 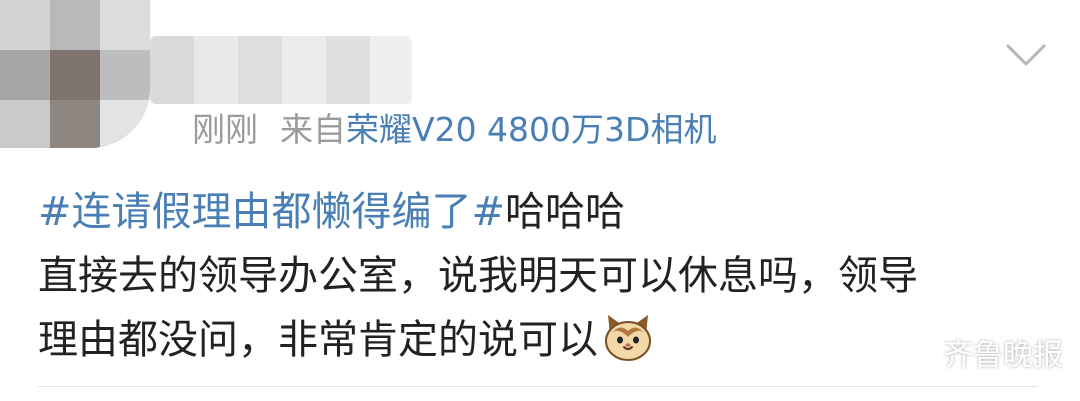 I want to click on source-device-link: 荣耀V20 4800万3D相机, so click(x=531, y=129).